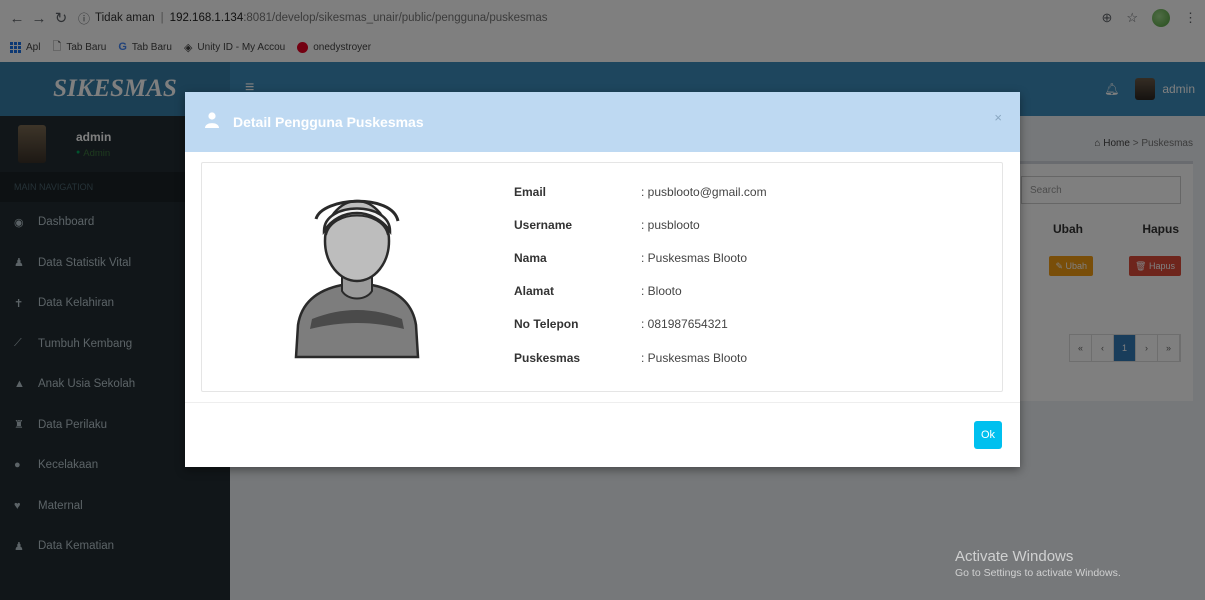 The width and height of the screenshot is (1205, 600). Describe the element at coordinates (602, 122) in the screenshot. I see `modal-header: Detail Pengguna Puskesmas ×` at that location.